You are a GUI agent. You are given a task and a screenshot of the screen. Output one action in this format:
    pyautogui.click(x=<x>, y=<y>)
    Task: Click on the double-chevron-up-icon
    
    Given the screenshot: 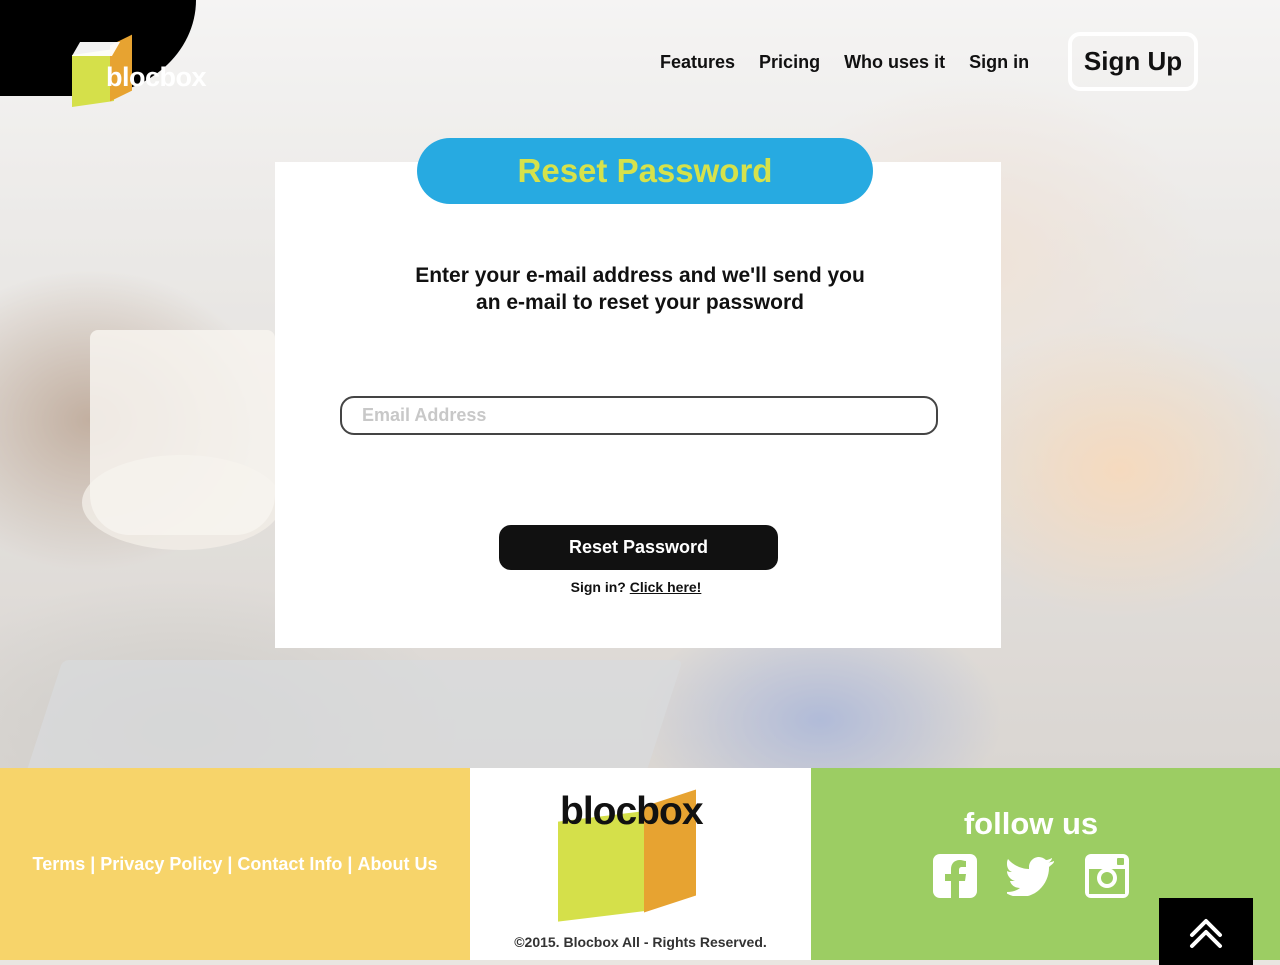 What is the action you would take?
    pyautogui.click(x=1206, y=933)
    